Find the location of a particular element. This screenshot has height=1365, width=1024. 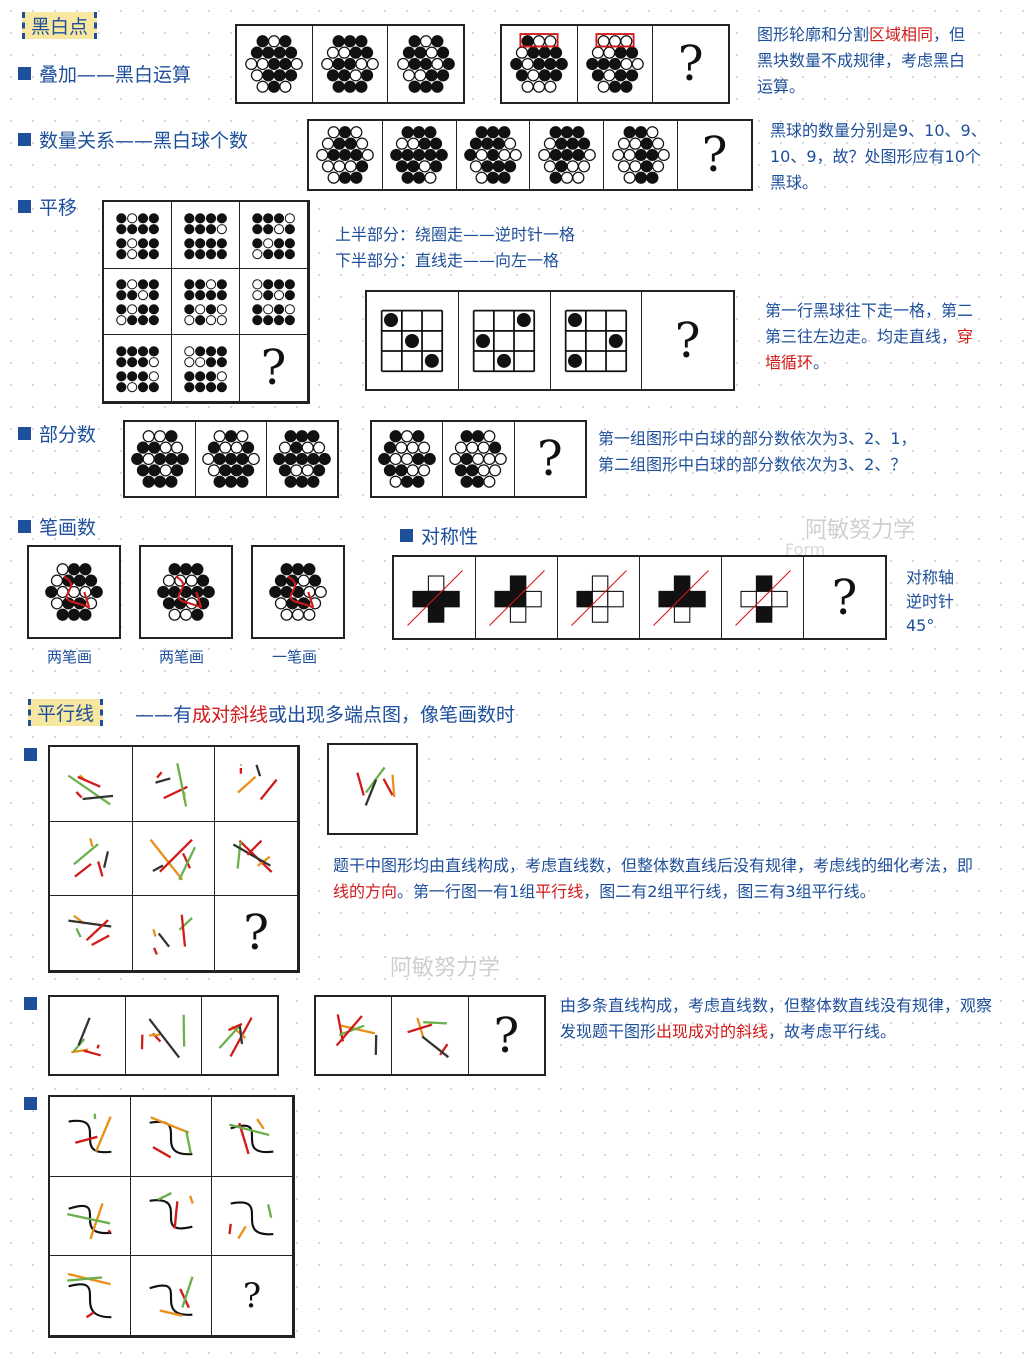

puzzle-overlay-options: ? is located at coordinates (615, 64).